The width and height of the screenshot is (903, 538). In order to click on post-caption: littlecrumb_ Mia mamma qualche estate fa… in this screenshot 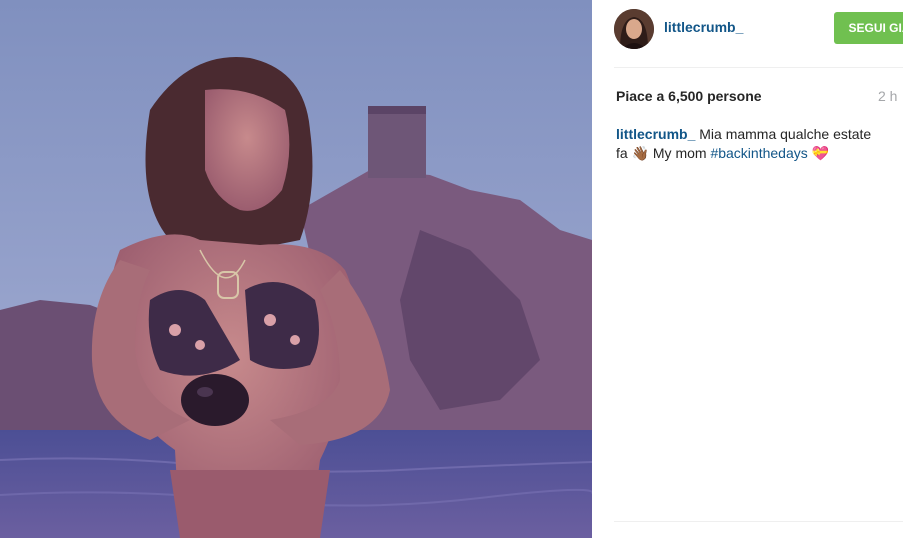, I will do `click(746, 144)`.